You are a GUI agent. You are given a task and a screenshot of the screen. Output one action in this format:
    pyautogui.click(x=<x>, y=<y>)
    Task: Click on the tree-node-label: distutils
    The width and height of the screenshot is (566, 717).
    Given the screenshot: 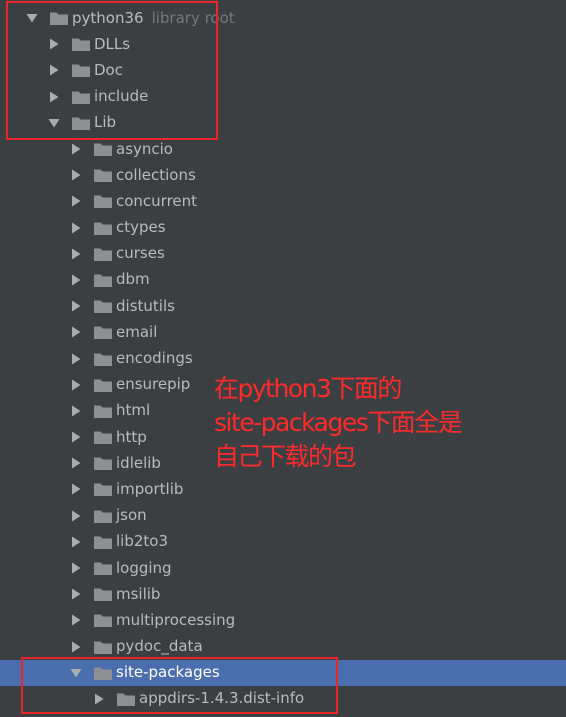 What is the action you would take?
    pyautogui.click(x=145, y=305)
    